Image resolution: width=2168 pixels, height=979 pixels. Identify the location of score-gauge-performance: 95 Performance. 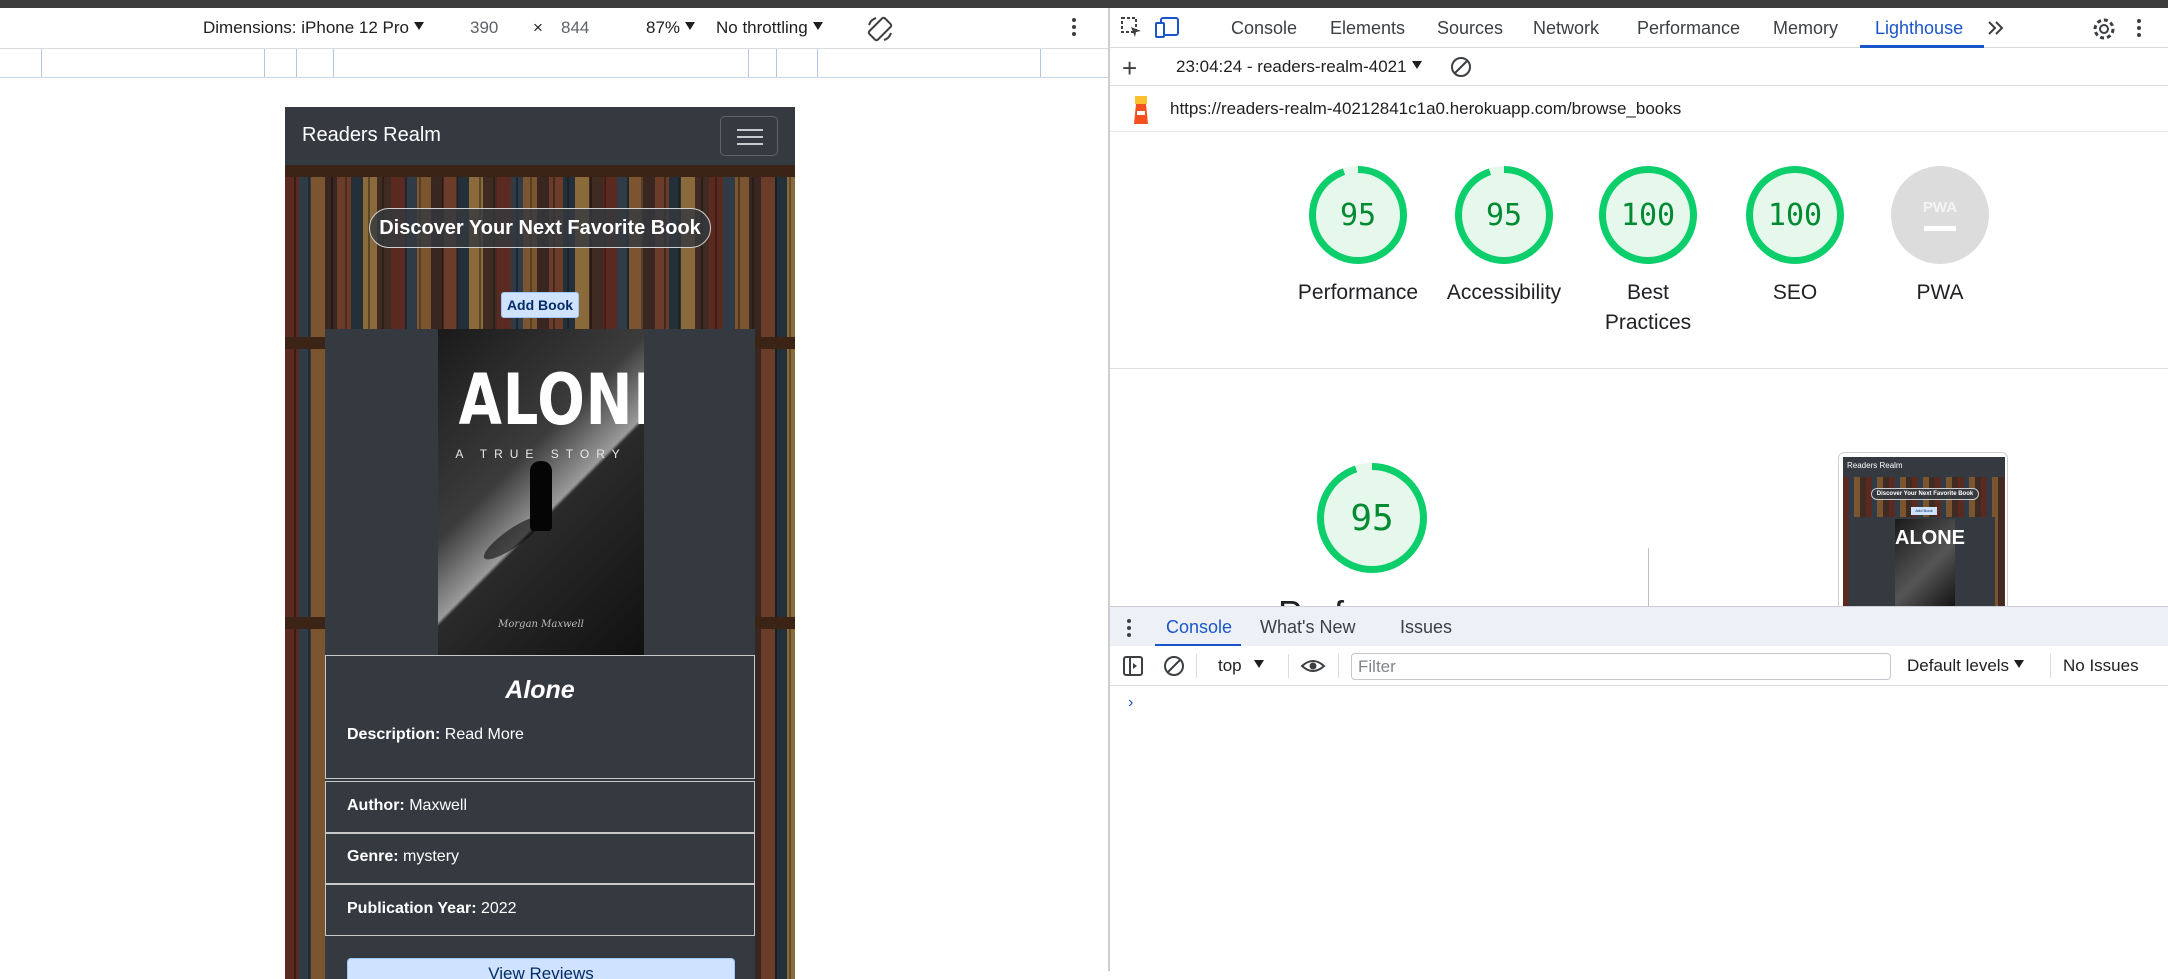
(1358, 237).